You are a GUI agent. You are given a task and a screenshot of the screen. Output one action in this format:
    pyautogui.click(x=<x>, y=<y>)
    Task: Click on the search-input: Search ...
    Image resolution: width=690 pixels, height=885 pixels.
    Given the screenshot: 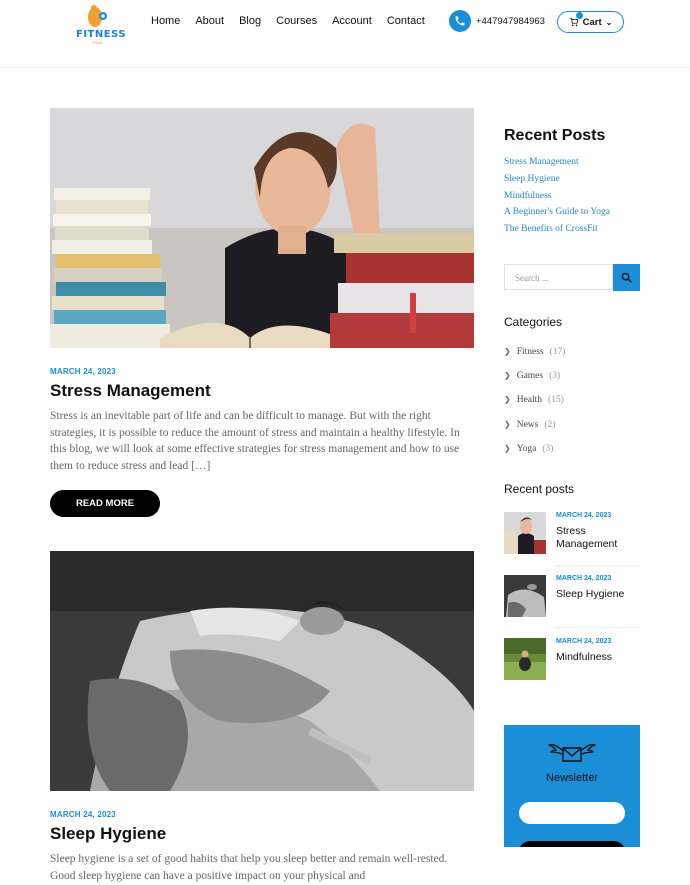 What is the action you would take?
    pyautogui.click(x=558, y=277)
    